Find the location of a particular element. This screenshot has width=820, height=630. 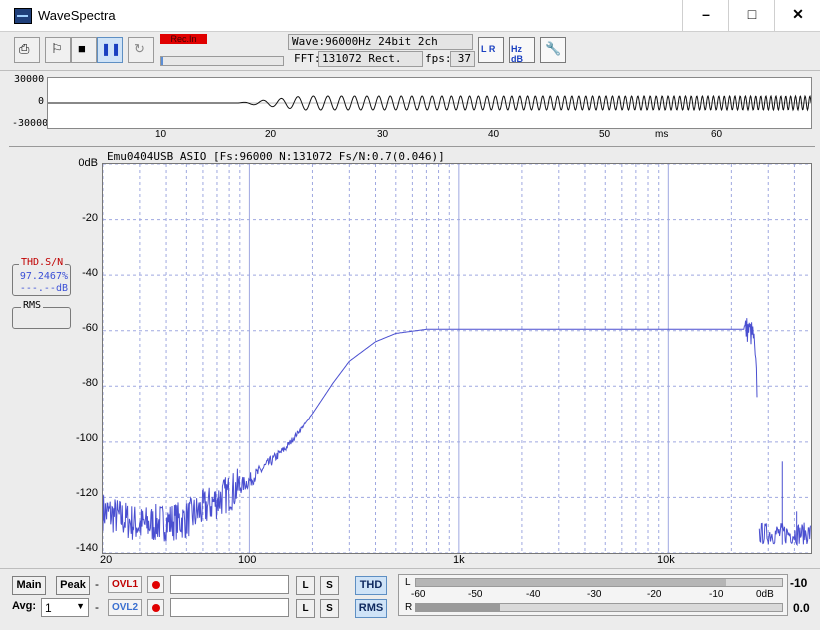

hz-db-button: Hz dB is located at coordinates (522, 50).